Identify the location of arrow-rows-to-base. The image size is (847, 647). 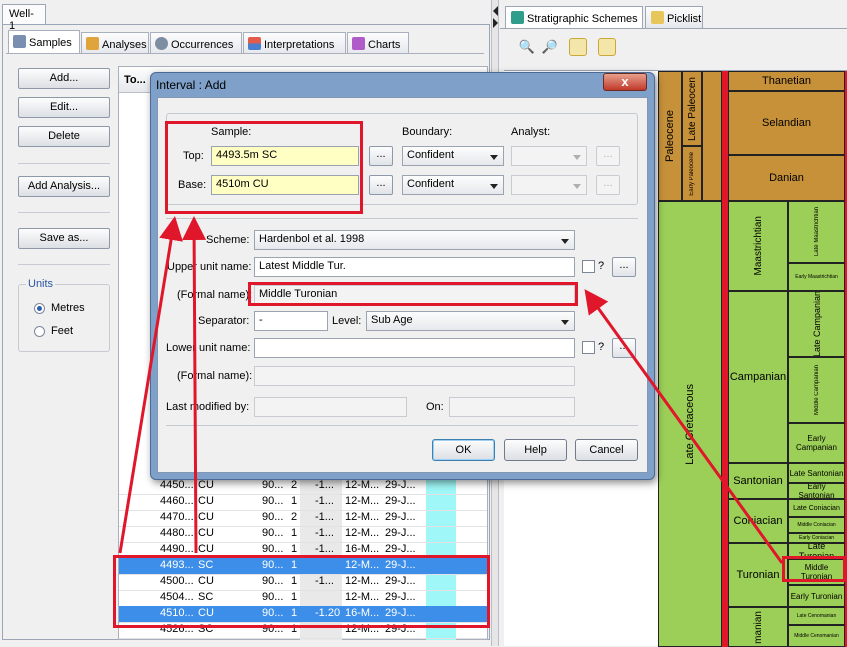
(194, 385).